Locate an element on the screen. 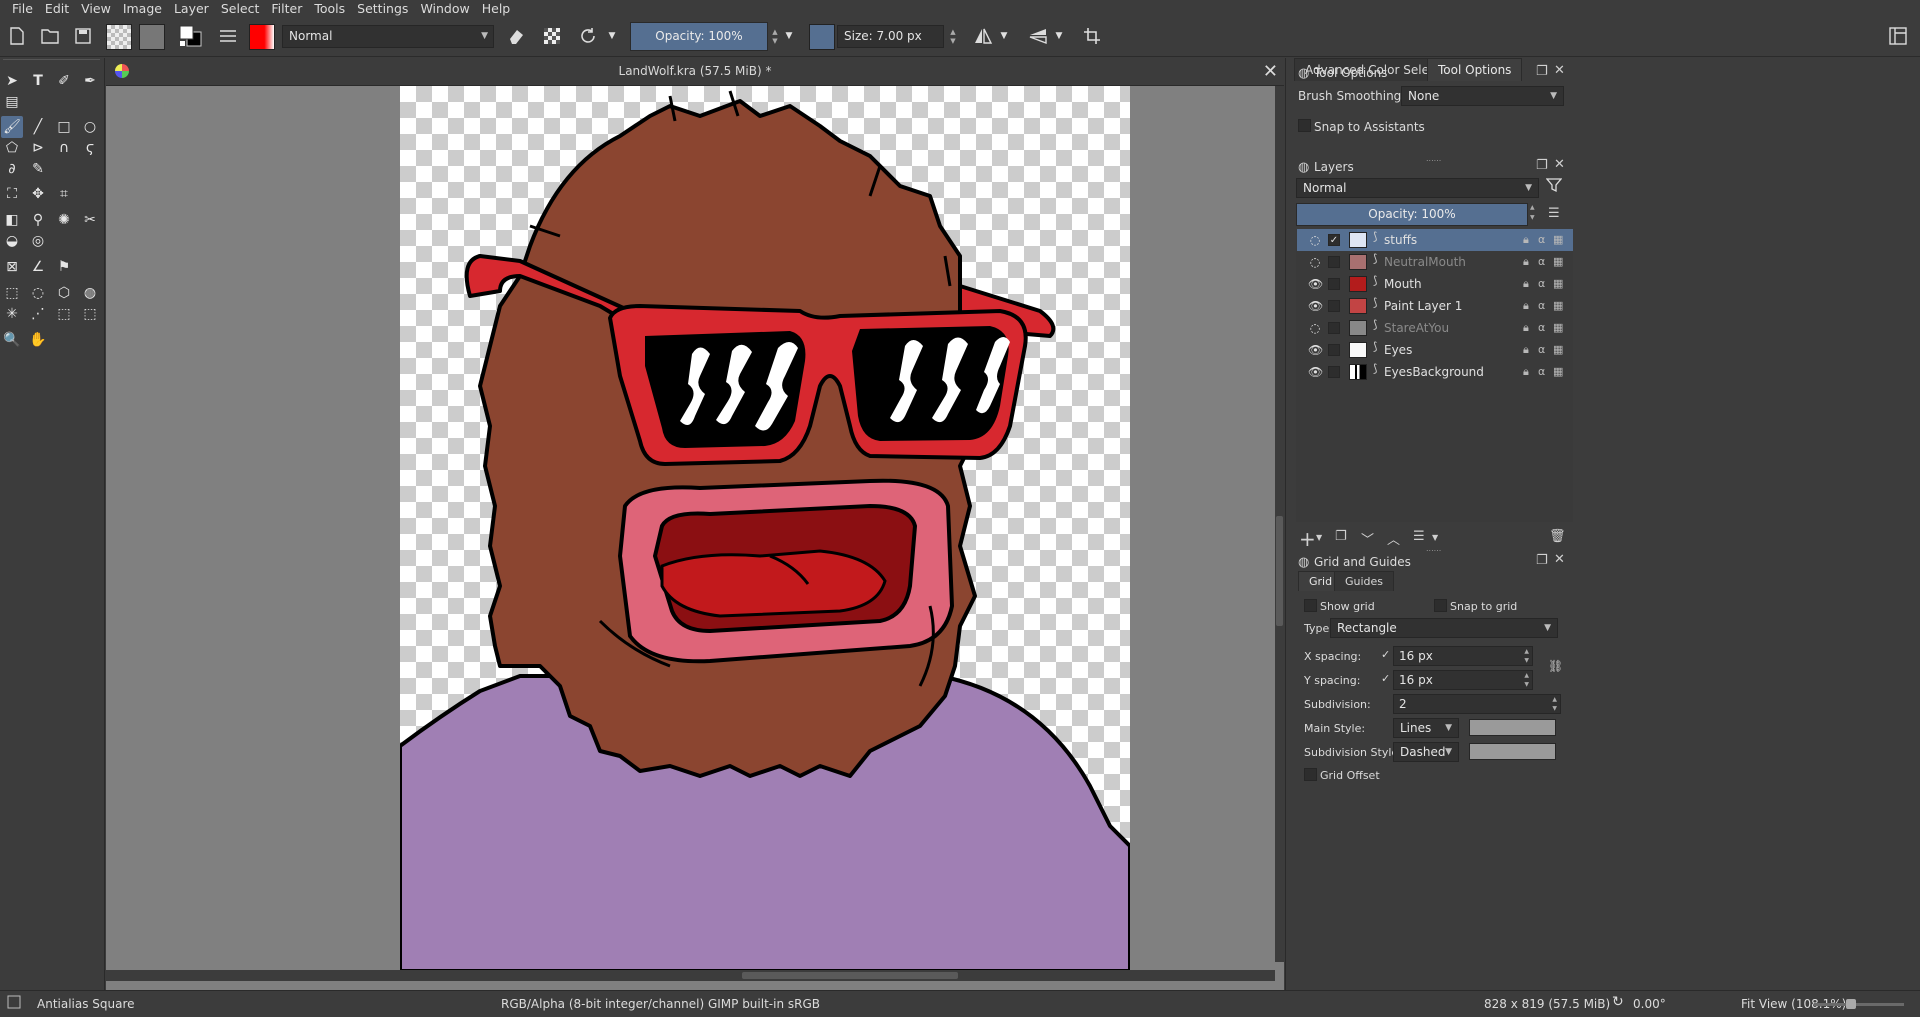 The height and width of the screenshot is (1017, 1920). eraser-mode-icon is located at coordinates (516, 36).